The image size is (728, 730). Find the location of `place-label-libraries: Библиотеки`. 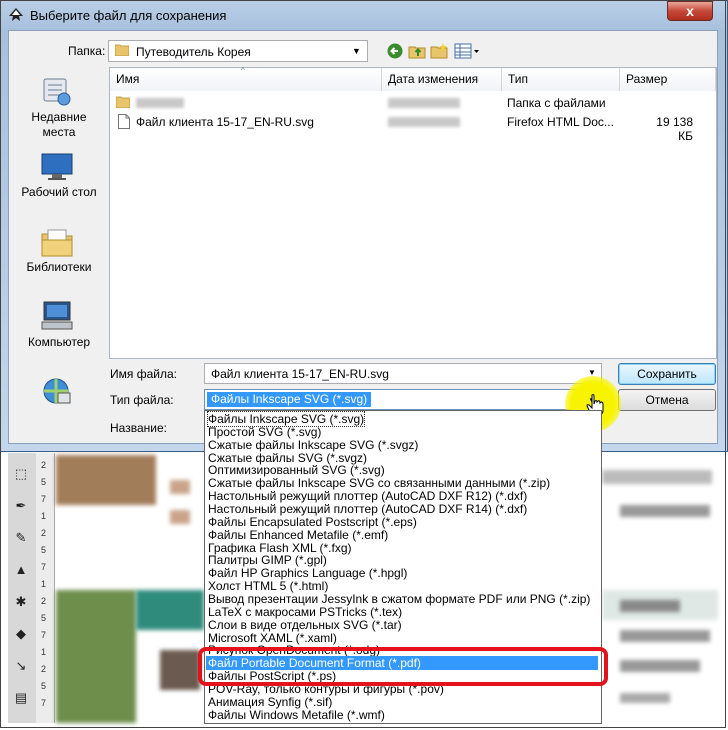

place-label-libraries: Библиотеки is located at coordinates (59, 267).